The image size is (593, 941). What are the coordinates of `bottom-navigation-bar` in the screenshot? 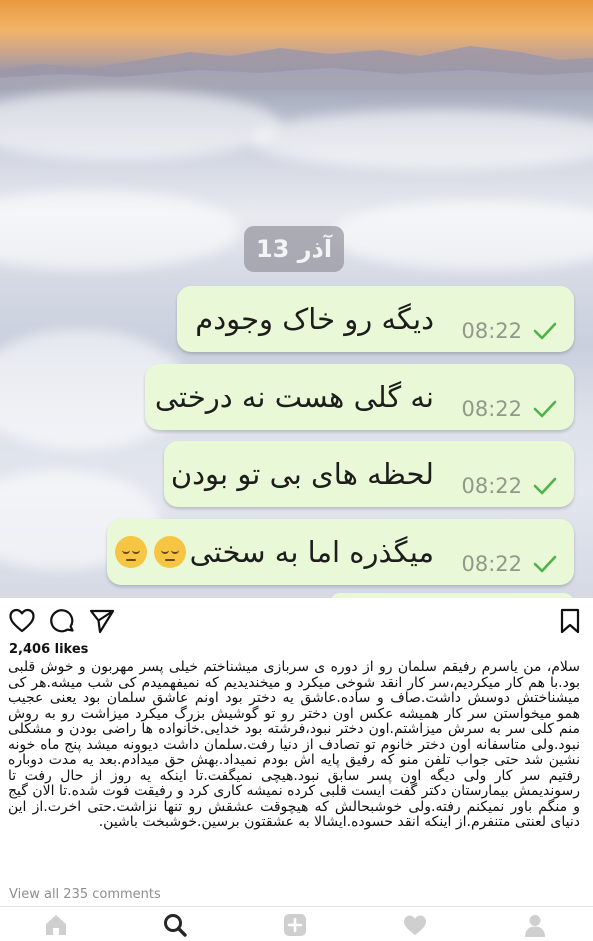 It's located at (296, 923).